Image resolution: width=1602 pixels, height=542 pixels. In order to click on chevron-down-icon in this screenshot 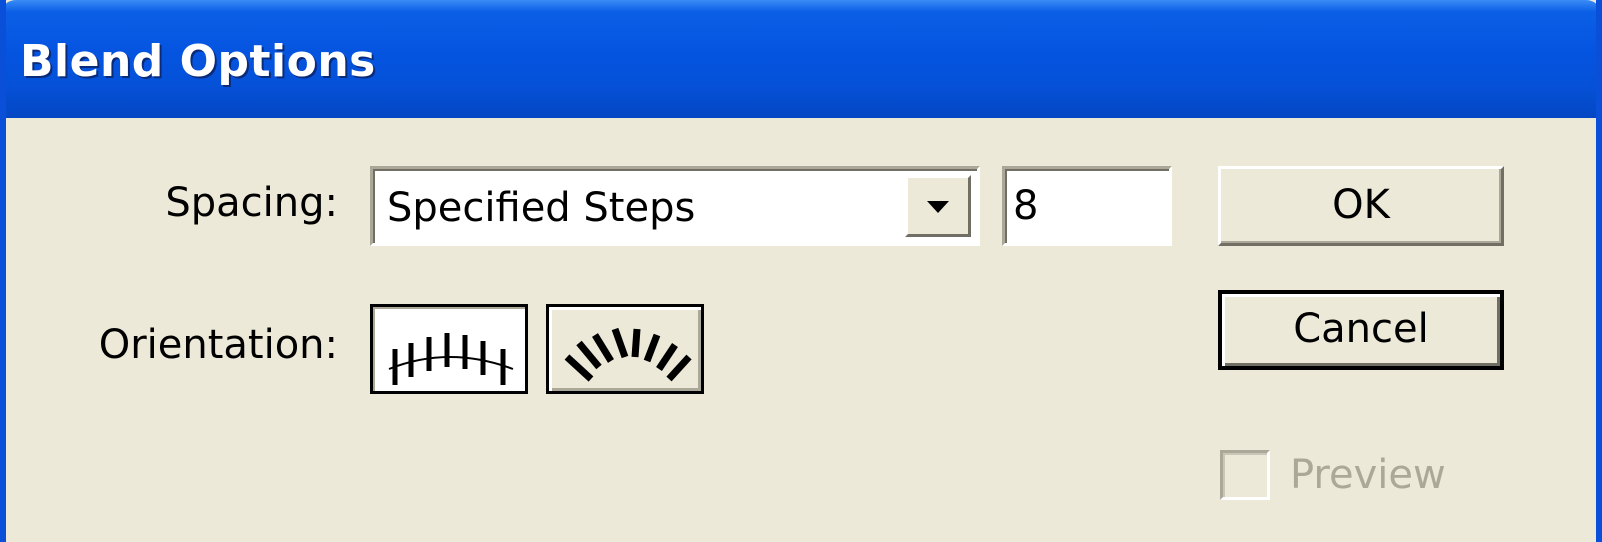, I will do `click(938, 207)`.